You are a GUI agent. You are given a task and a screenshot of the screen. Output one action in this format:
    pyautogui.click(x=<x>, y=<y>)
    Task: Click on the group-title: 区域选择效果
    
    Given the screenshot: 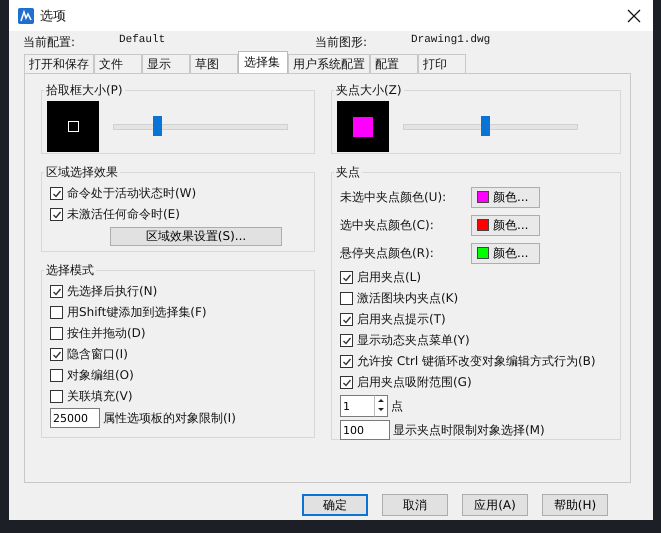 What is the action you would take?
    pyautogui.click(x=82, y=172)
    